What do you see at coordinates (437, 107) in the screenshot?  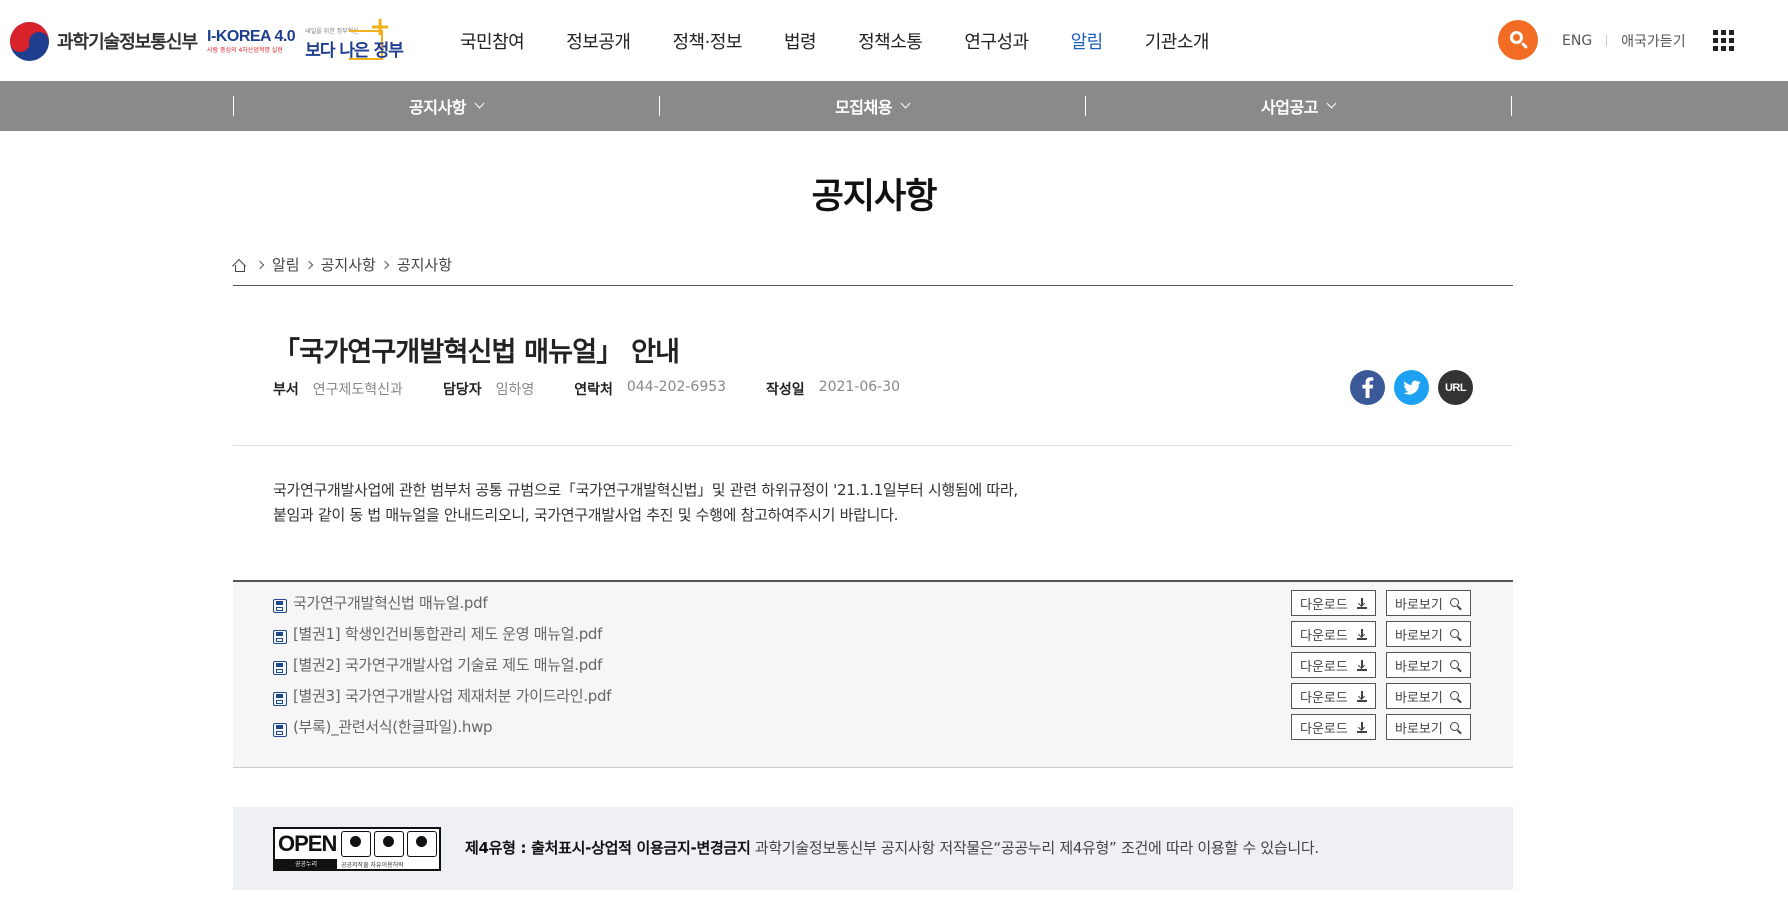 I see `subnav-item-label: 공지사항` at bounding box center [437, 107].